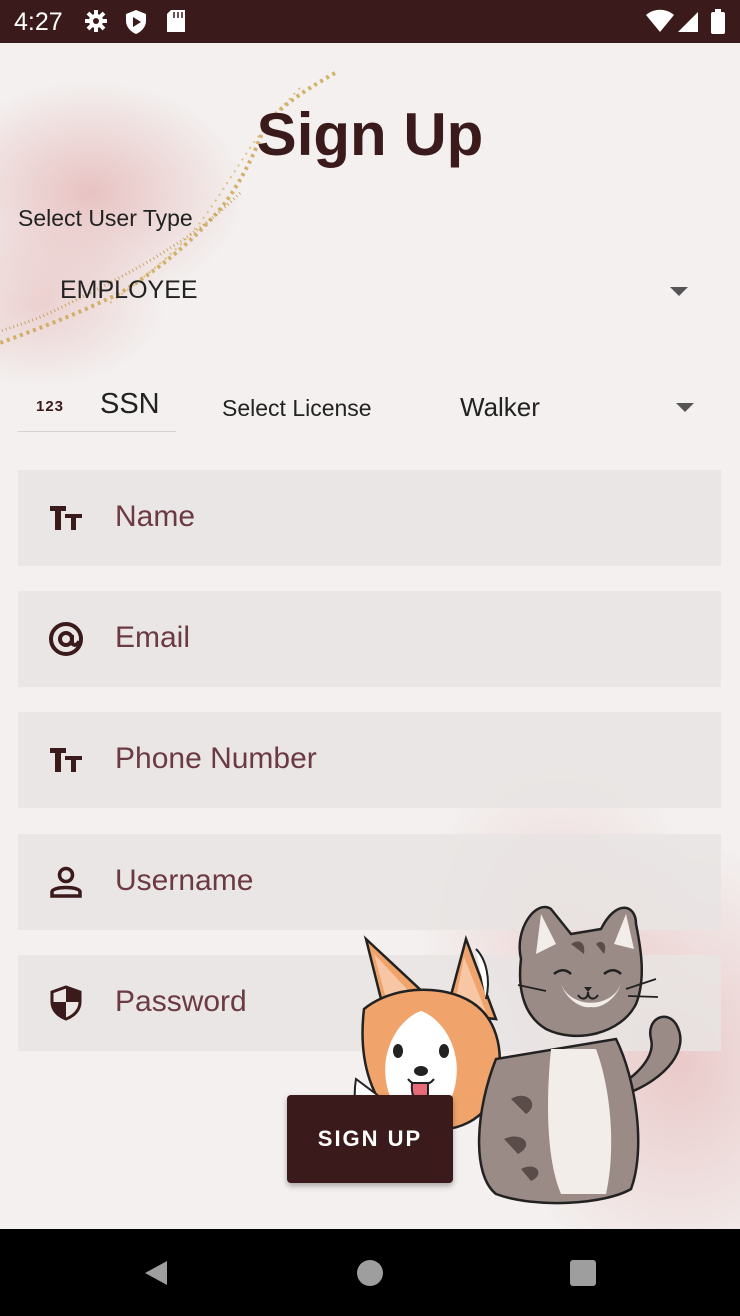 This screenshot has width=740, height=1316. Describe the element at coordinates (369, 639) in the screenshot. I see `email-field: Email` at that location.